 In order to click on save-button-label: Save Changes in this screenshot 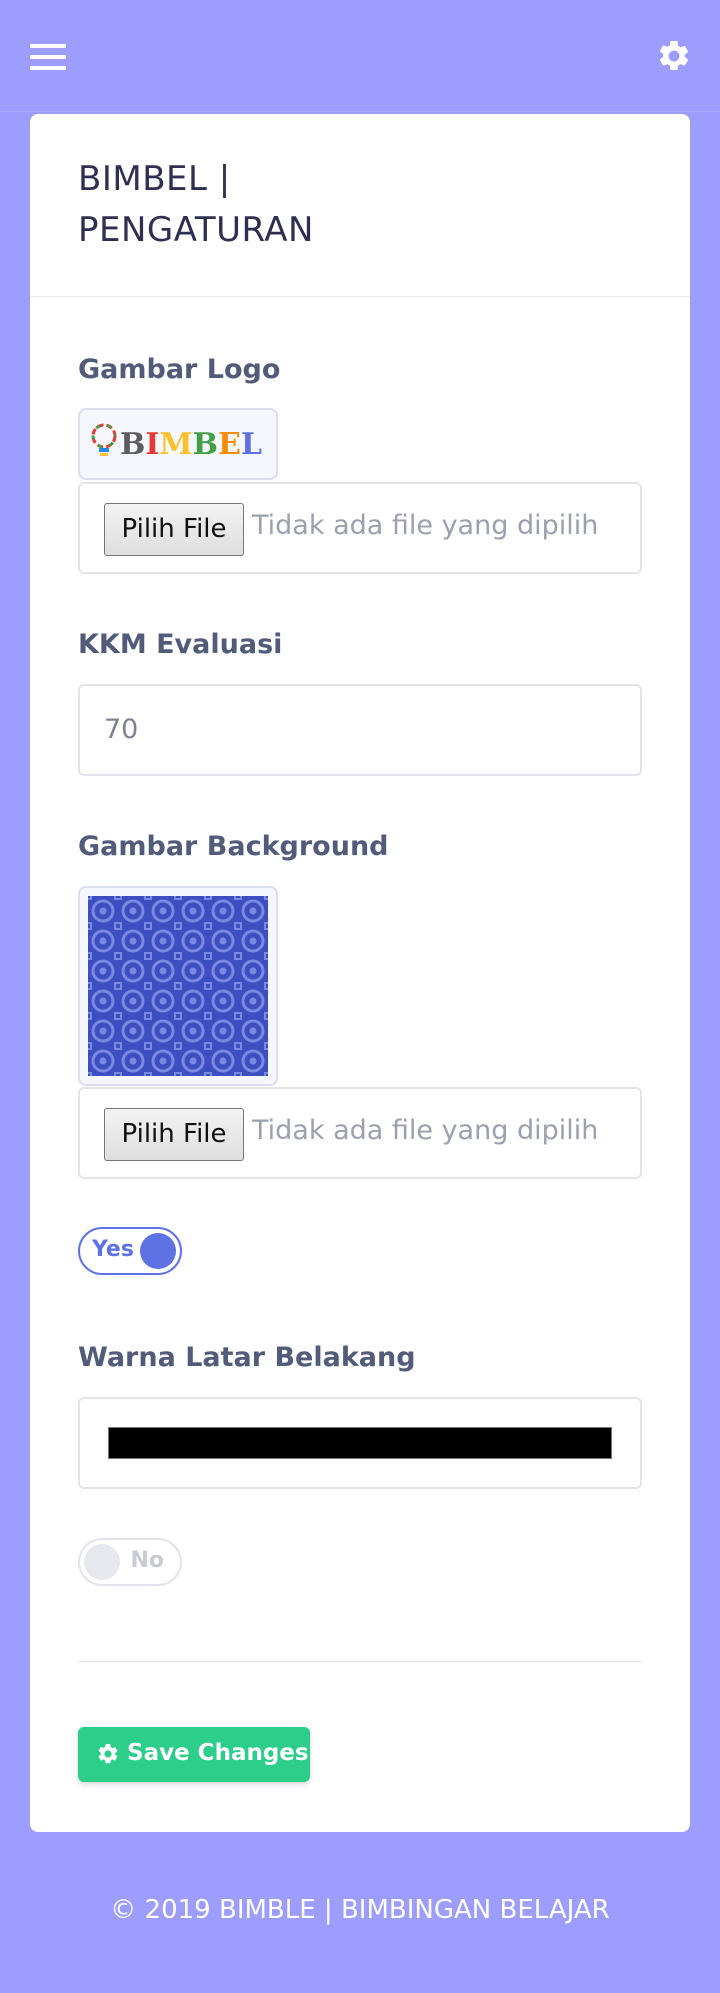, I will do `click(218, 1753)`.